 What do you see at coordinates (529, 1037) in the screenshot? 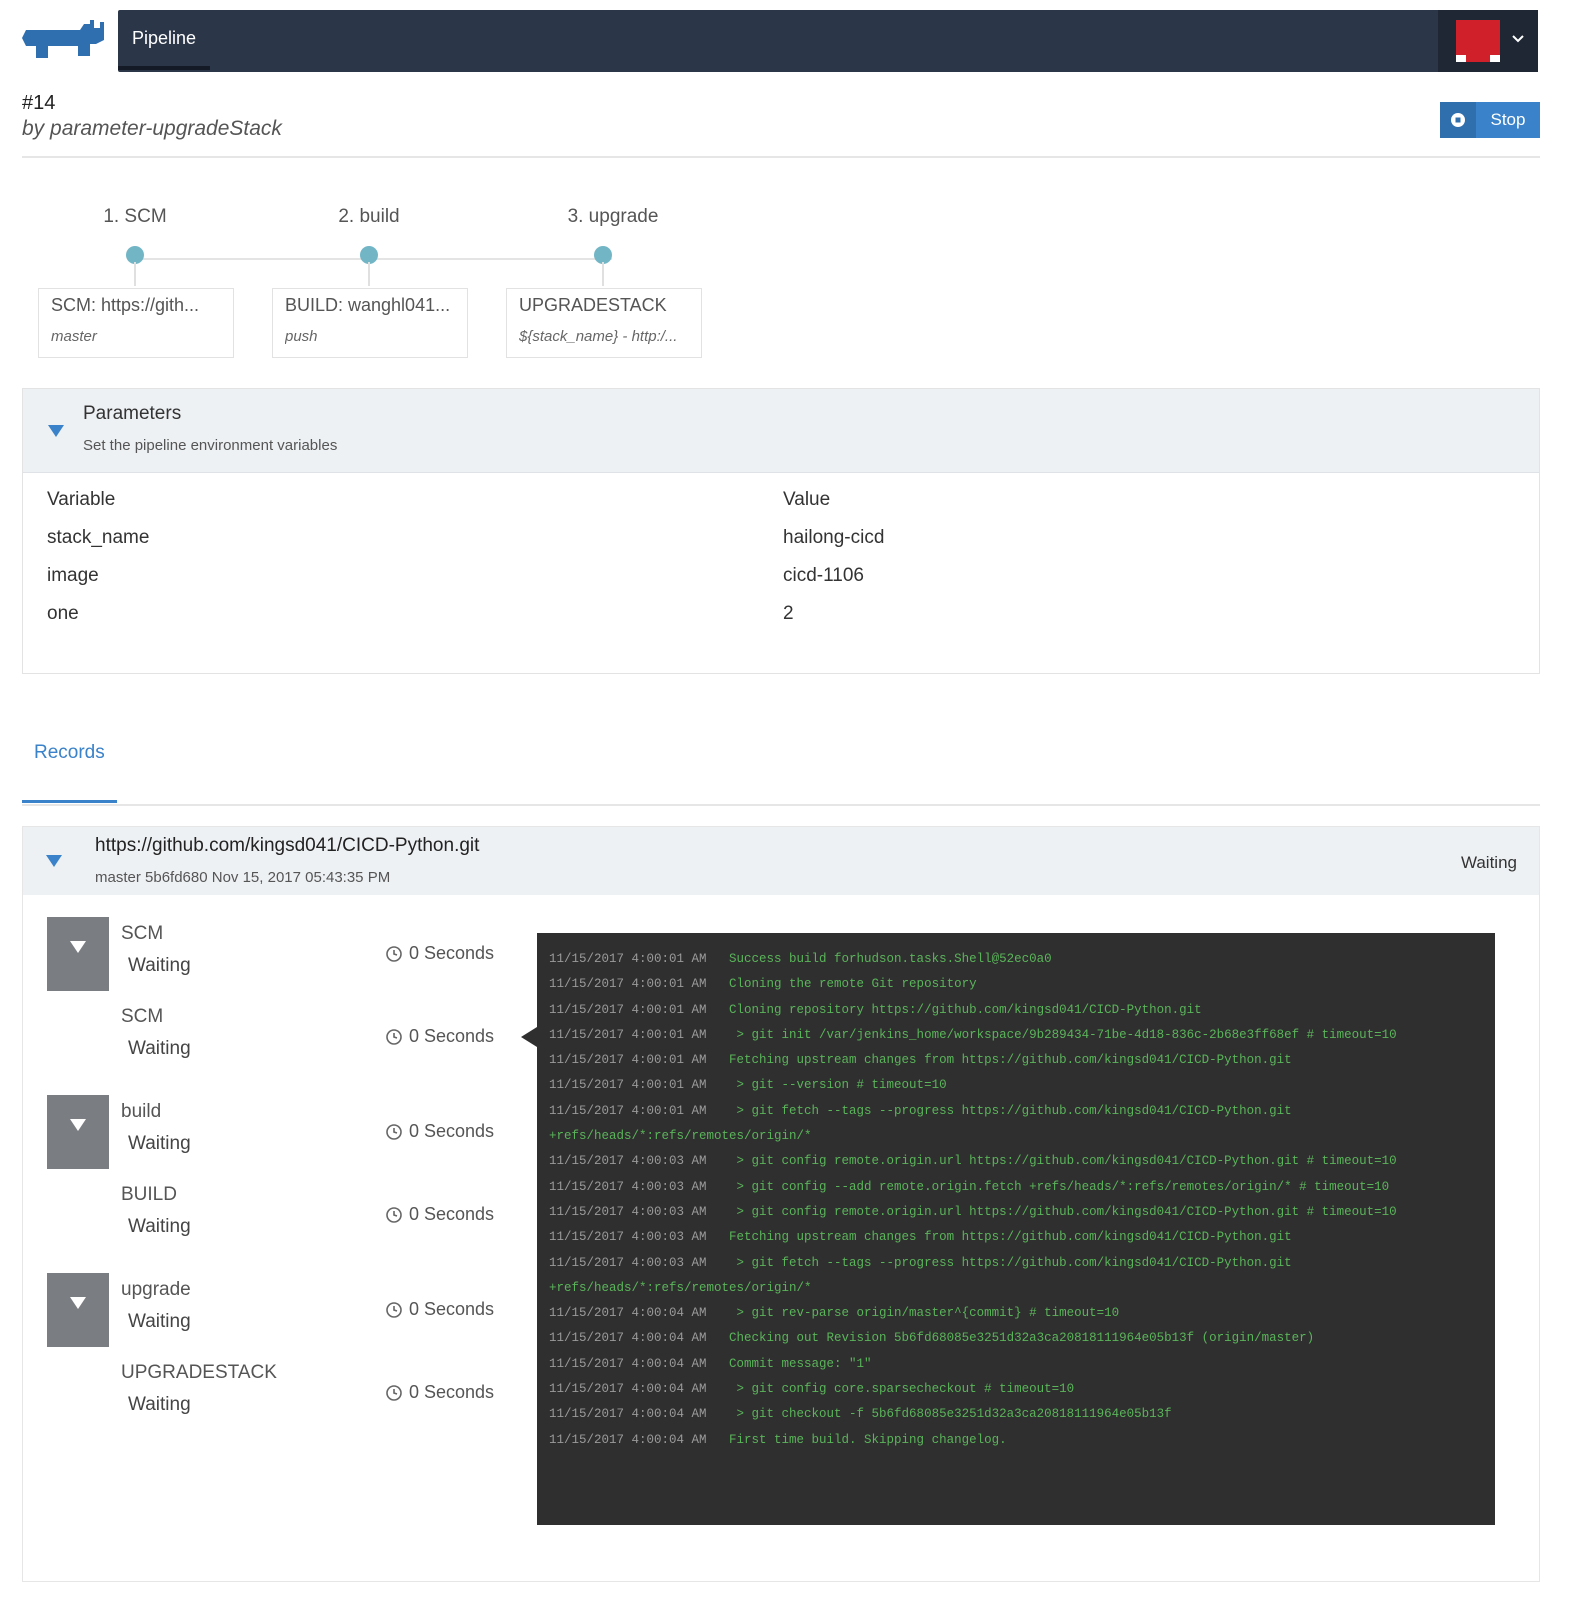
I see `console-pointer` at bounding box center [529, 1037].